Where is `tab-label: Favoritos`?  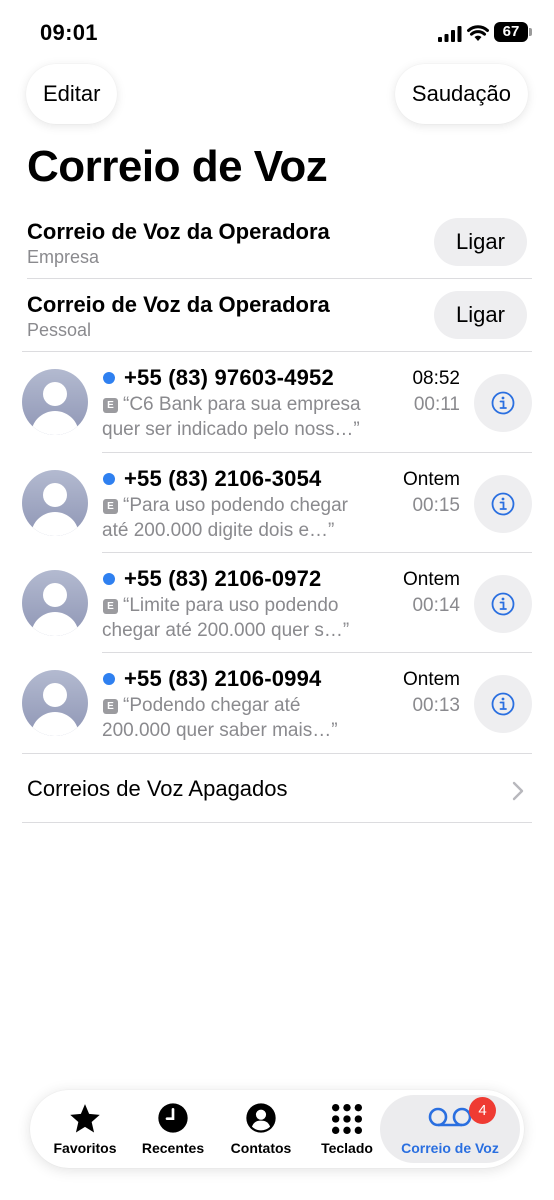 tab-label: Favoritos is located at coordinates (85, 1148).